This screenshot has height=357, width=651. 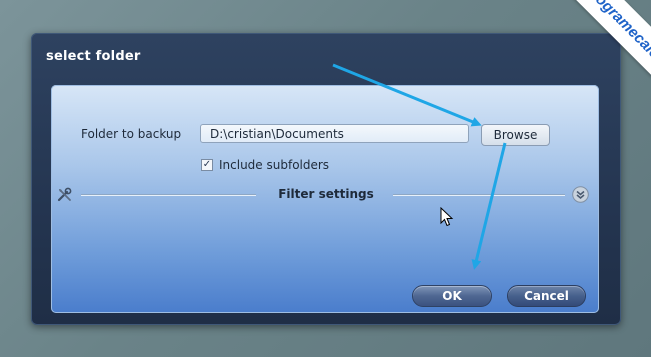 I want to click on expand-chevron-icon, so click(x=580, y=194).